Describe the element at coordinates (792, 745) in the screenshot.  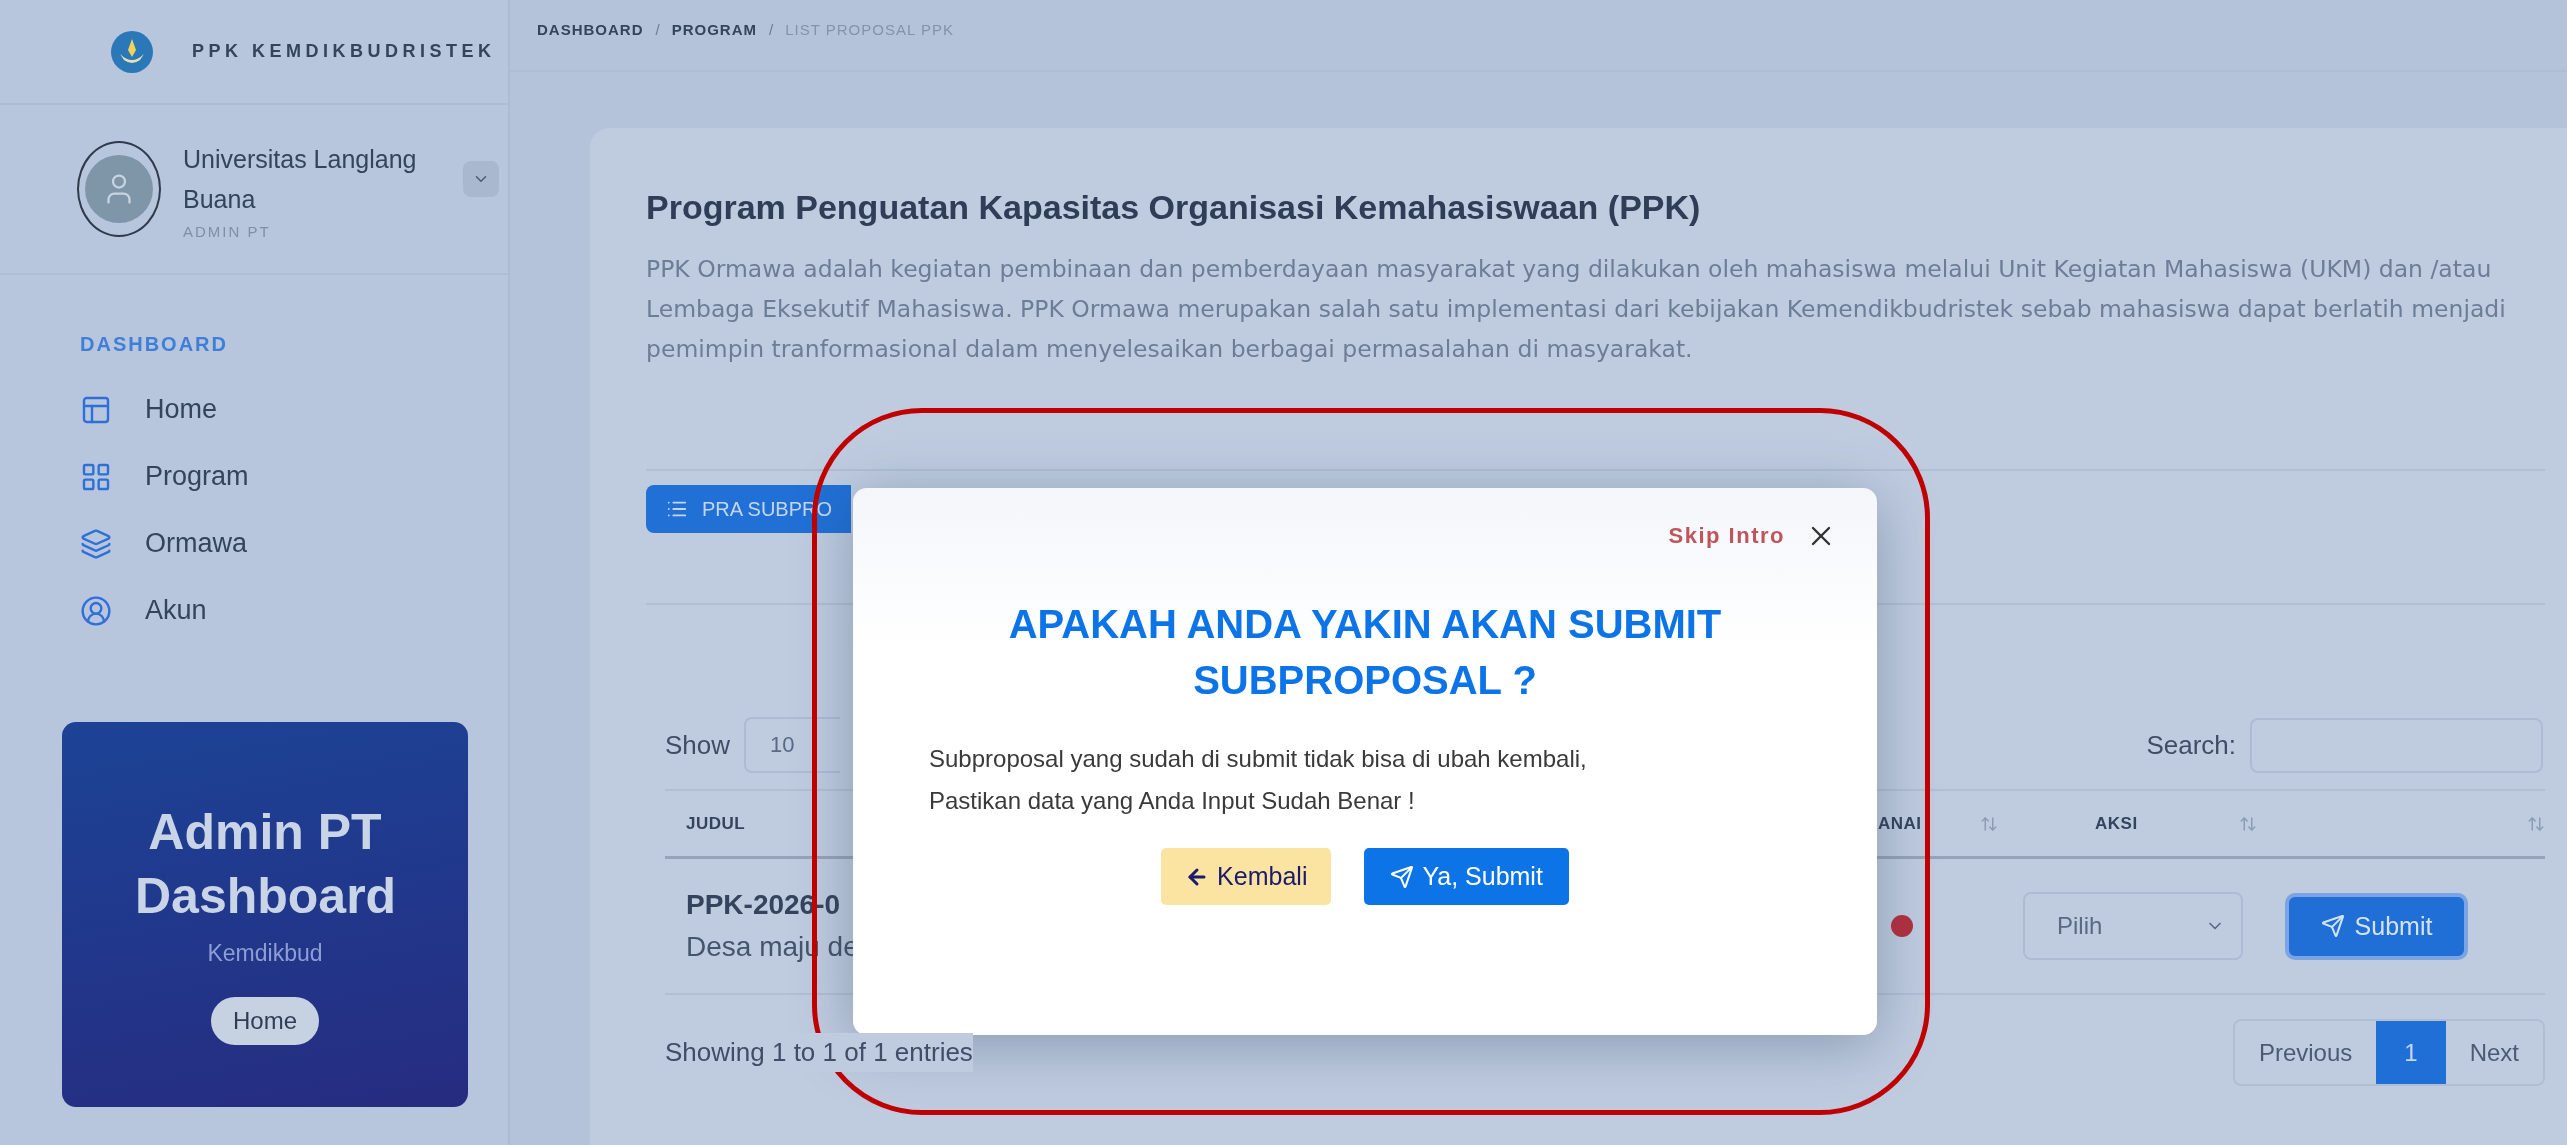
I see `length-select: 10` at that location.